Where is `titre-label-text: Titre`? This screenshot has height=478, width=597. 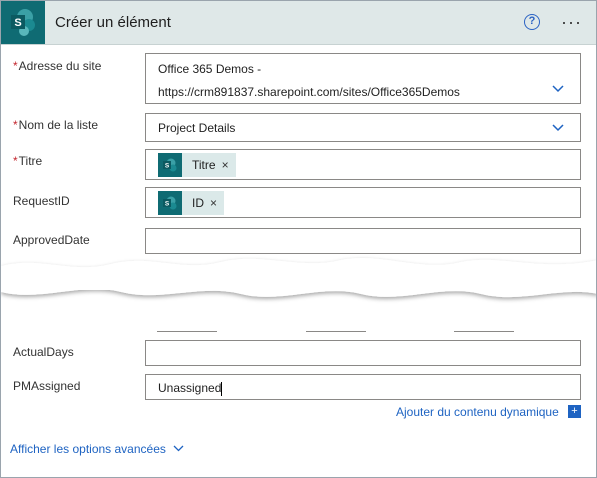 titre-label-text: Titre is located at coordinates (30, 161).